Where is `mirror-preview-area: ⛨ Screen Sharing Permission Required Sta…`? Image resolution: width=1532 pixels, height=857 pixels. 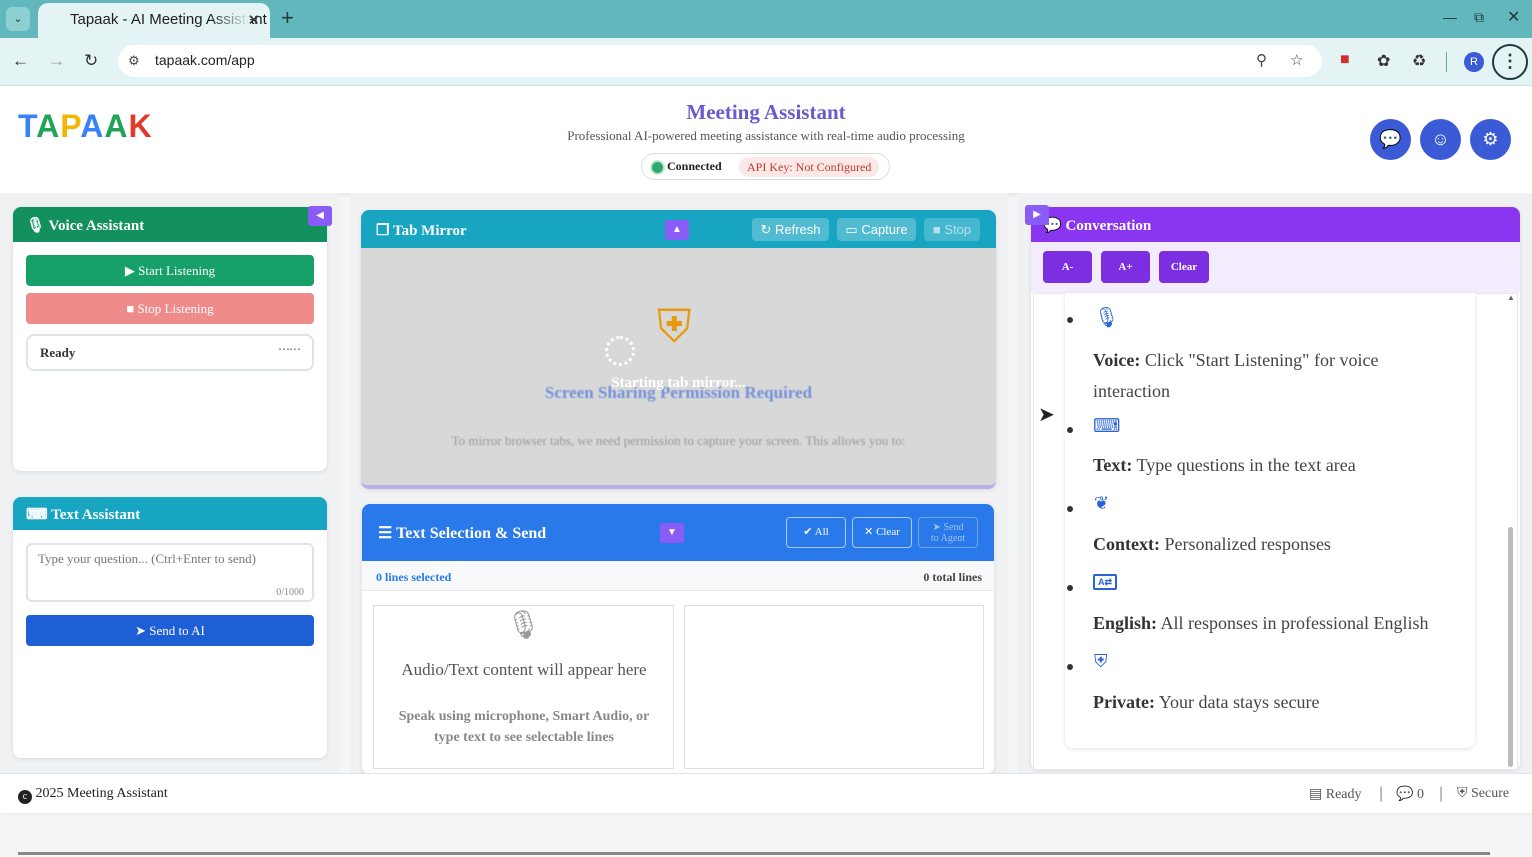
mirror-preview-area: ⛨ Screen Sharing Permission Required Sta… is located at coordinates (678, 366).